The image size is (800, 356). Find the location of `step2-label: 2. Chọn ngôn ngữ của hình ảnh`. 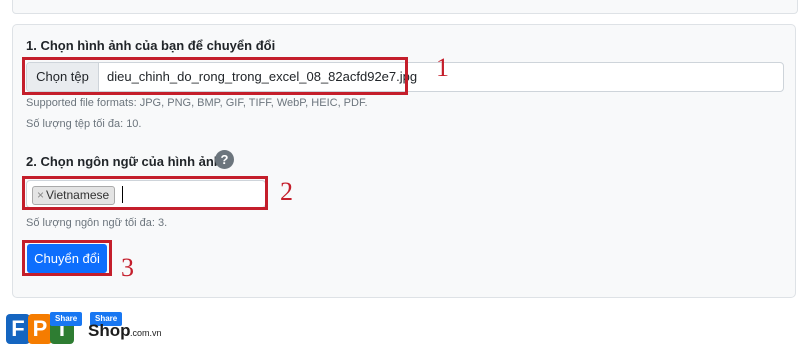

step2-label: 2. Chọn ngôn ngữ của hình ảnh is located at coordinates (124, 161).